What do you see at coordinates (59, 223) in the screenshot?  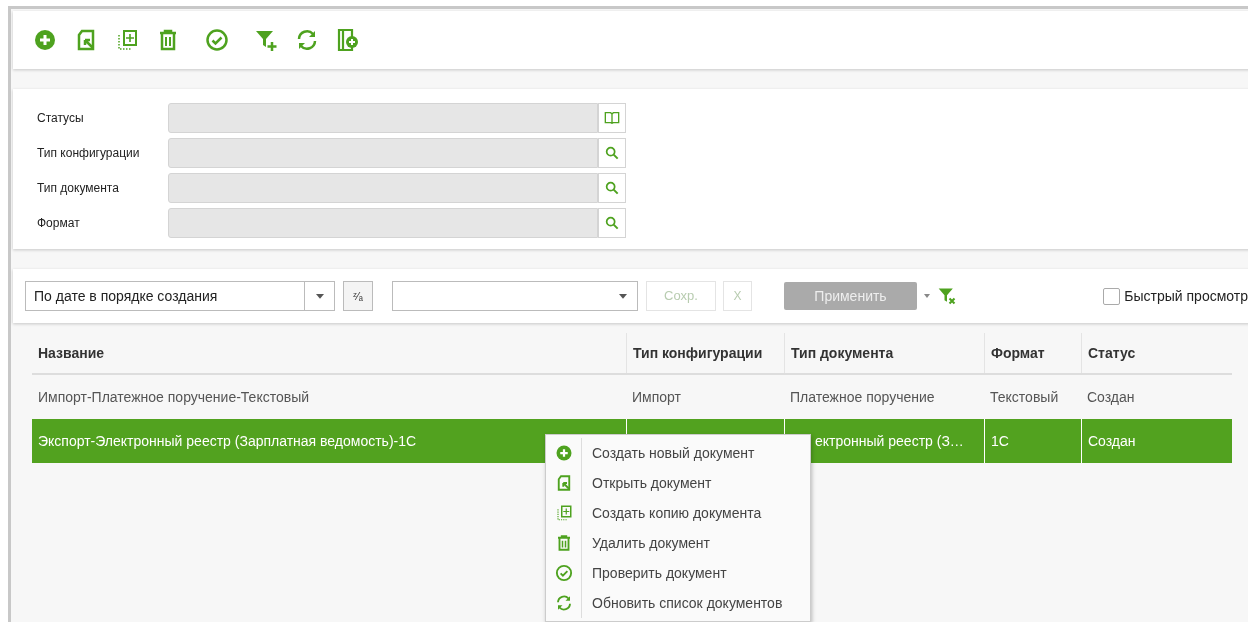 I see `field-label: Формат` at bounding box center [59, 223].